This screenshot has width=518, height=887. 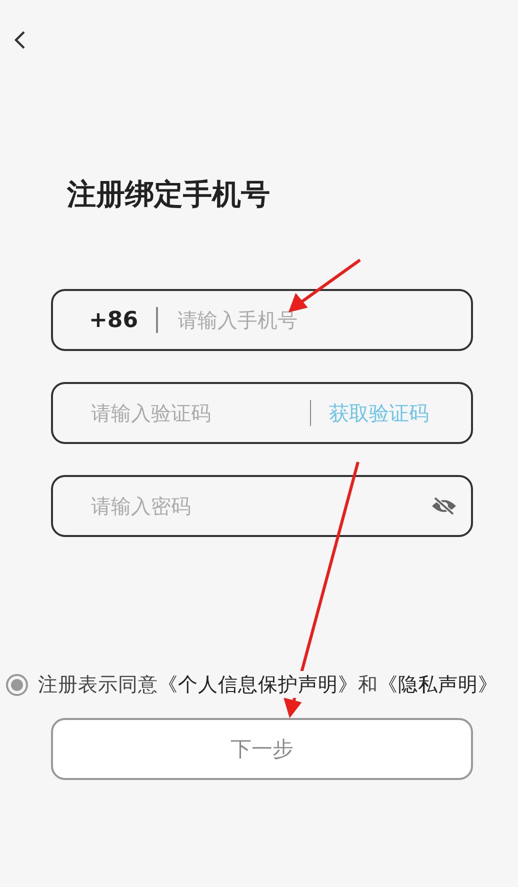 I want to click on code-input: 请输入验证码, so click(x=190, y=413).